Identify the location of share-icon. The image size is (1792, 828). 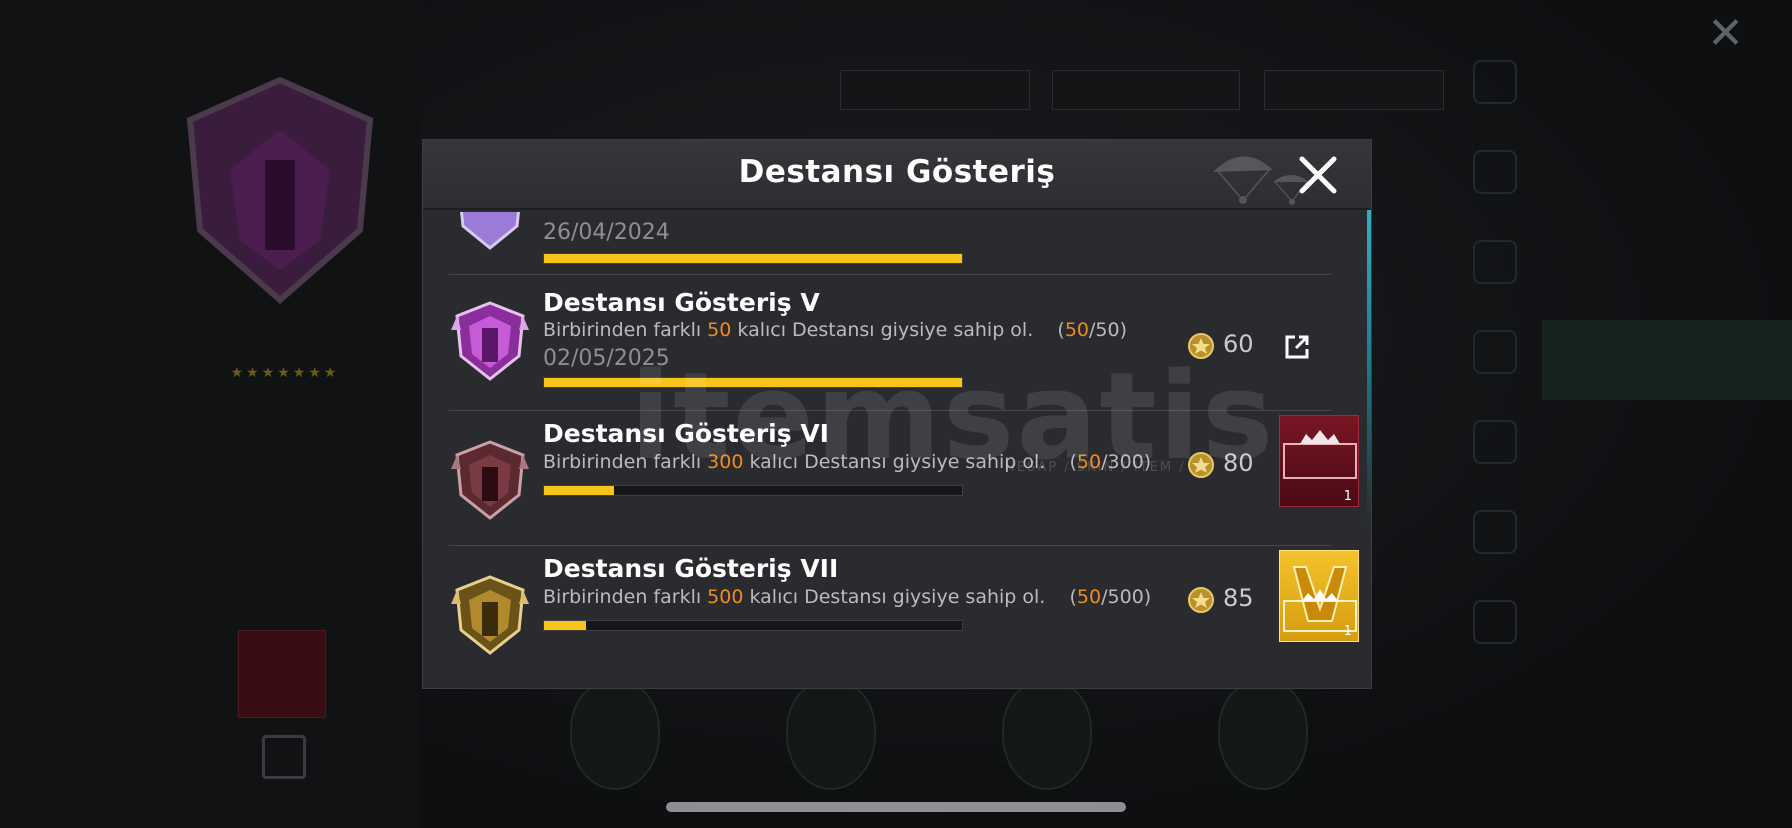
(1297, 347).